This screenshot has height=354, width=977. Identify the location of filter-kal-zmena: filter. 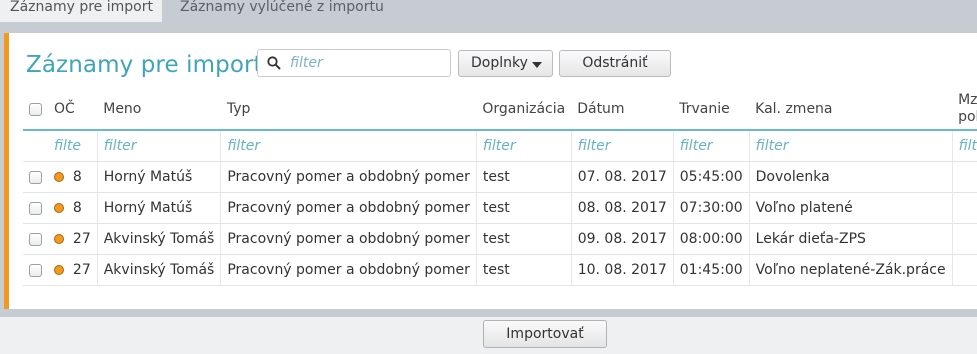
(850, 146).